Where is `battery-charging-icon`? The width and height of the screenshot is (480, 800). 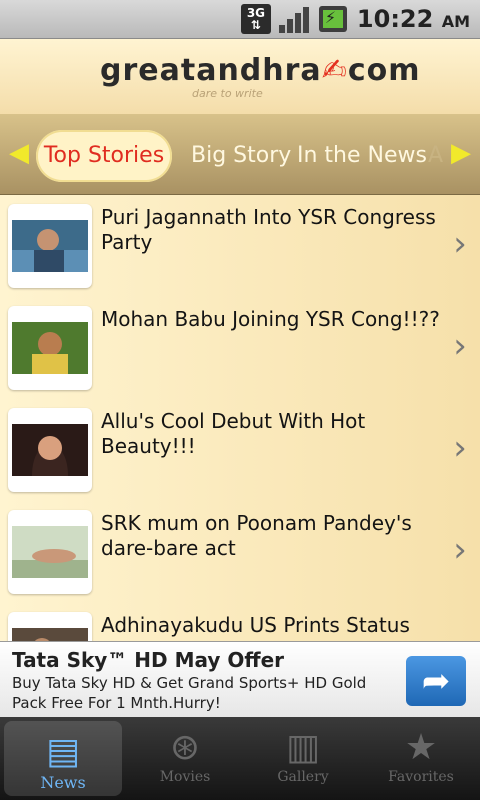 battery-charging-icon is located at coordinates (332, 19).